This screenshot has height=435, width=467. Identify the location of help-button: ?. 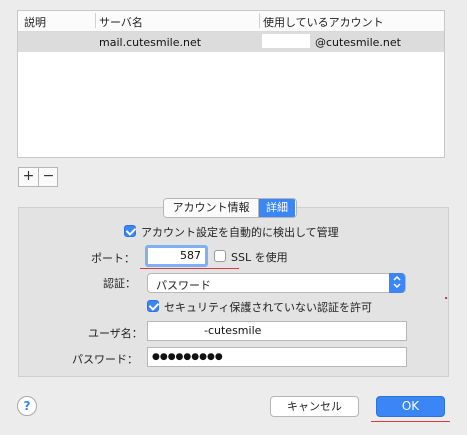
(27, 406).